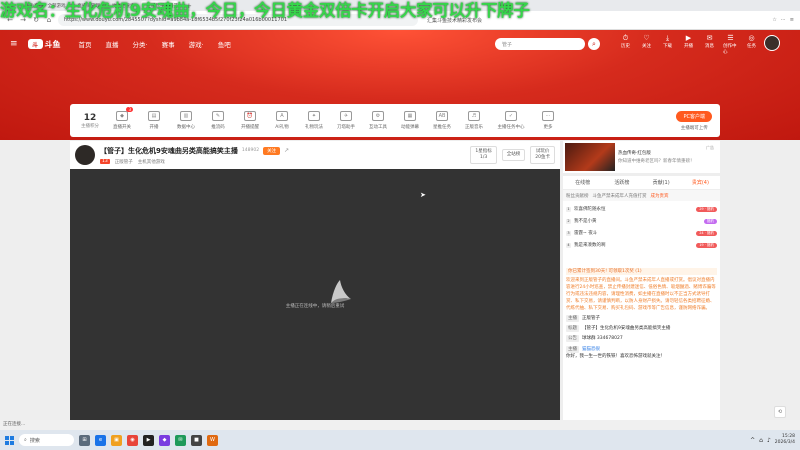  What do you see at coordinates (618, 328) in the screenshot?
I see `info-title: 标题 【管子】生化危机9安魂曲另类高能搞笑主播` at bounding box center [618, 328].